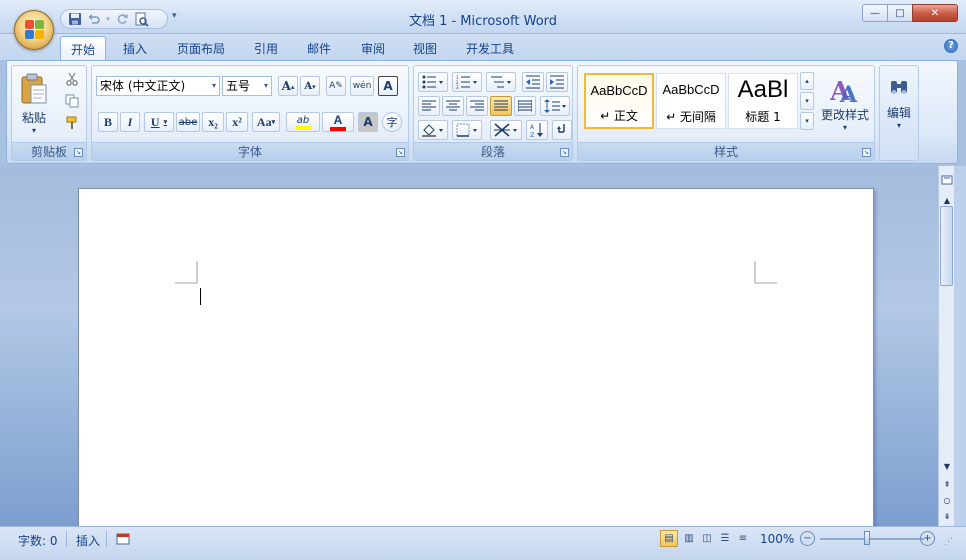  I want to click on distributed-button, so click(525, 106).